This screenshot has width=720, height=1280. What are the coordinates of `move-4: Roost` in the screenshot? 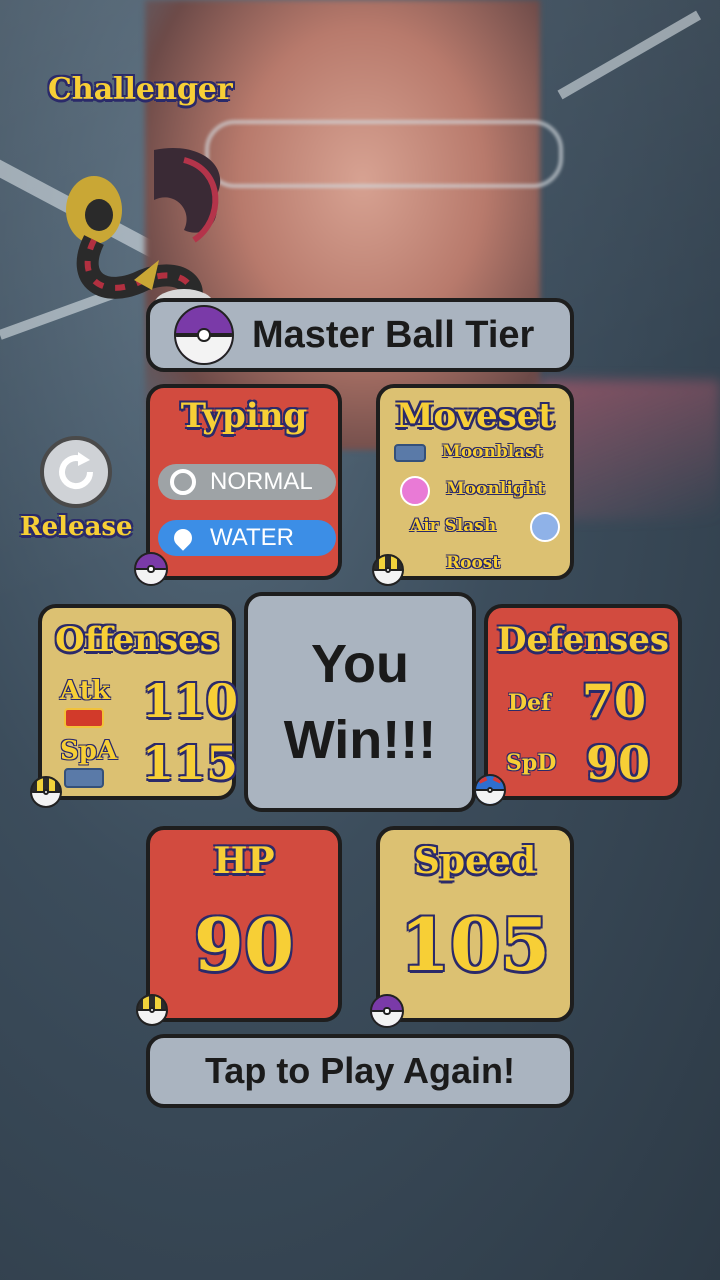 It's located at (473, 563).